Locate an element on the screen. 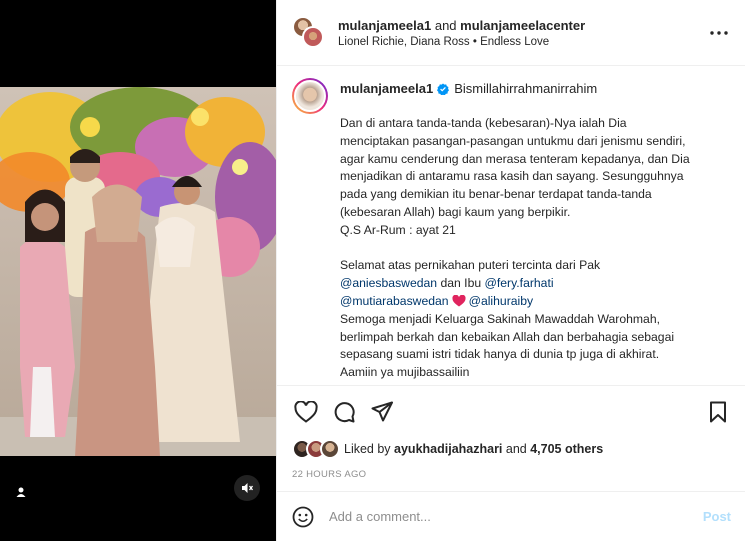 The width and height of the screenshot is (745, 541). caption-line-mentions: @mutiarabaswedan @alihuraiby is located at coordinates (535, 302).